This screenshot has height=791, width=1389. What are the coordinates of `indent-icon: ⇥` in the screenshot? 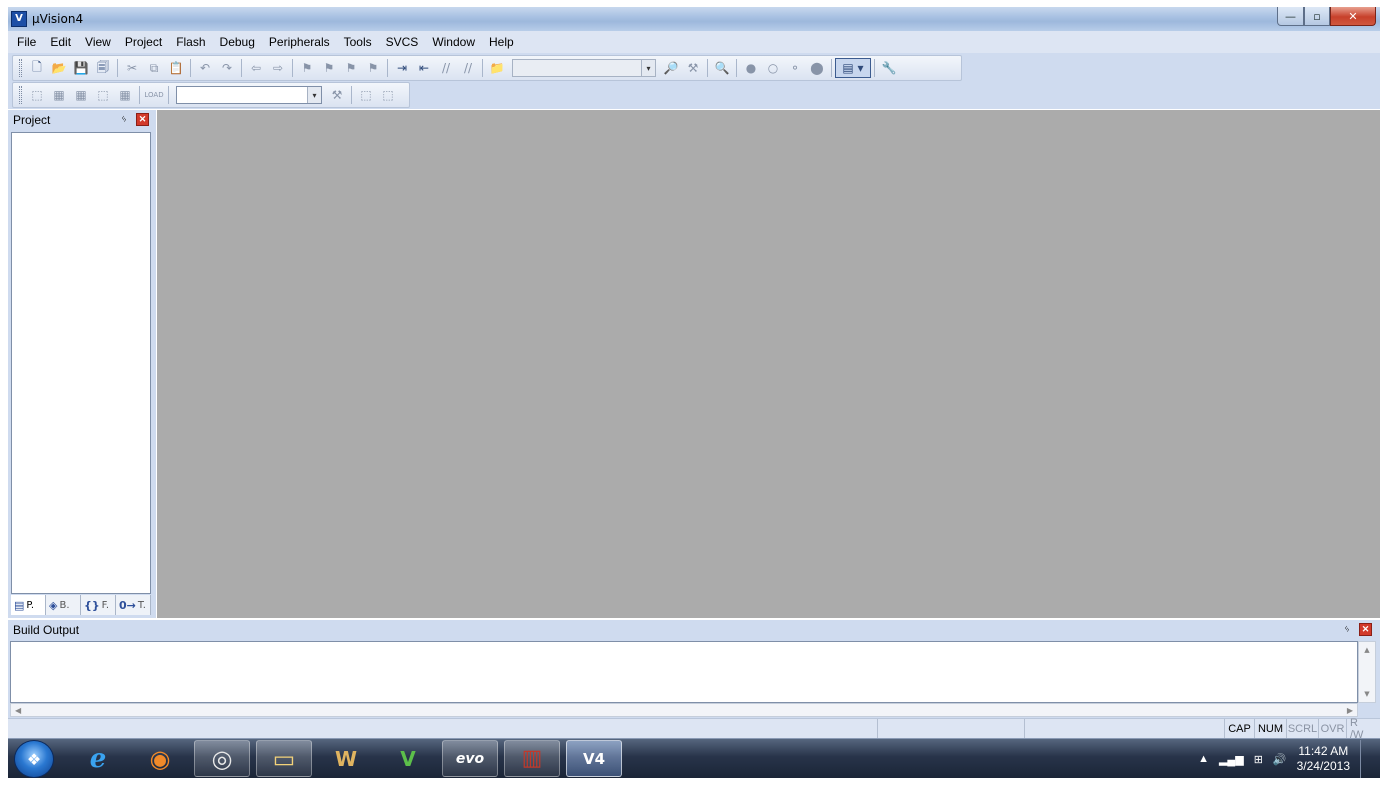 It's located at (402, 68).